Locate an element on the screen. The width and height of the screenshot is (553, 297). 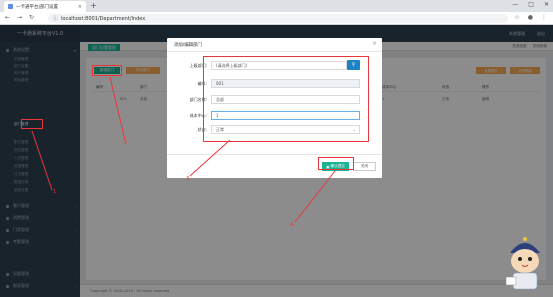
annotation-box-form is located at coordinates (286, 99).